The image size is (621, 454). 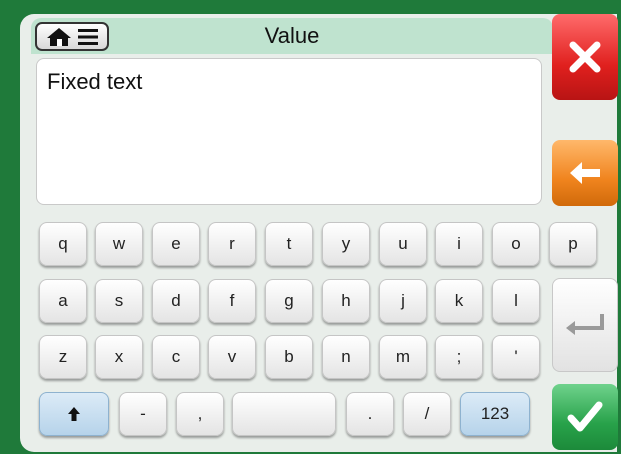 I want to click on numbers-key: 123, so click(x=495, y=414).